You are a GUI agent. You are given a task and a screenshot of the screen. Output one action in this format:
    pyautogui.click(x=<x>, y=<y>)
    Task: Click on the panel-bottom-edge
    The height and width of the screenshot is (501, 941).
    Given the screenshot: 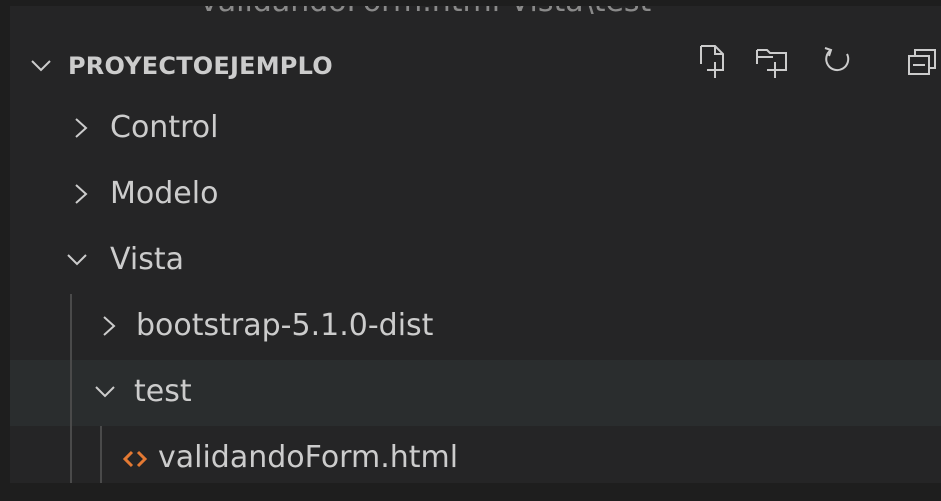 What is the action you would take?
    pyautogui.click(x=475, y=487)
    